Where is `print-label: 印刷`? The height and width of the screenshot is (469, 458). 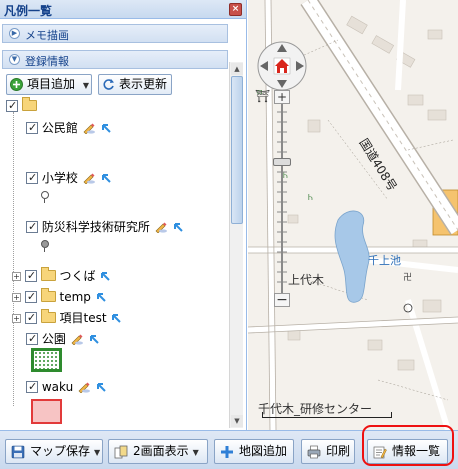 print-label: 印刷 is located at coordinates (338, 451).